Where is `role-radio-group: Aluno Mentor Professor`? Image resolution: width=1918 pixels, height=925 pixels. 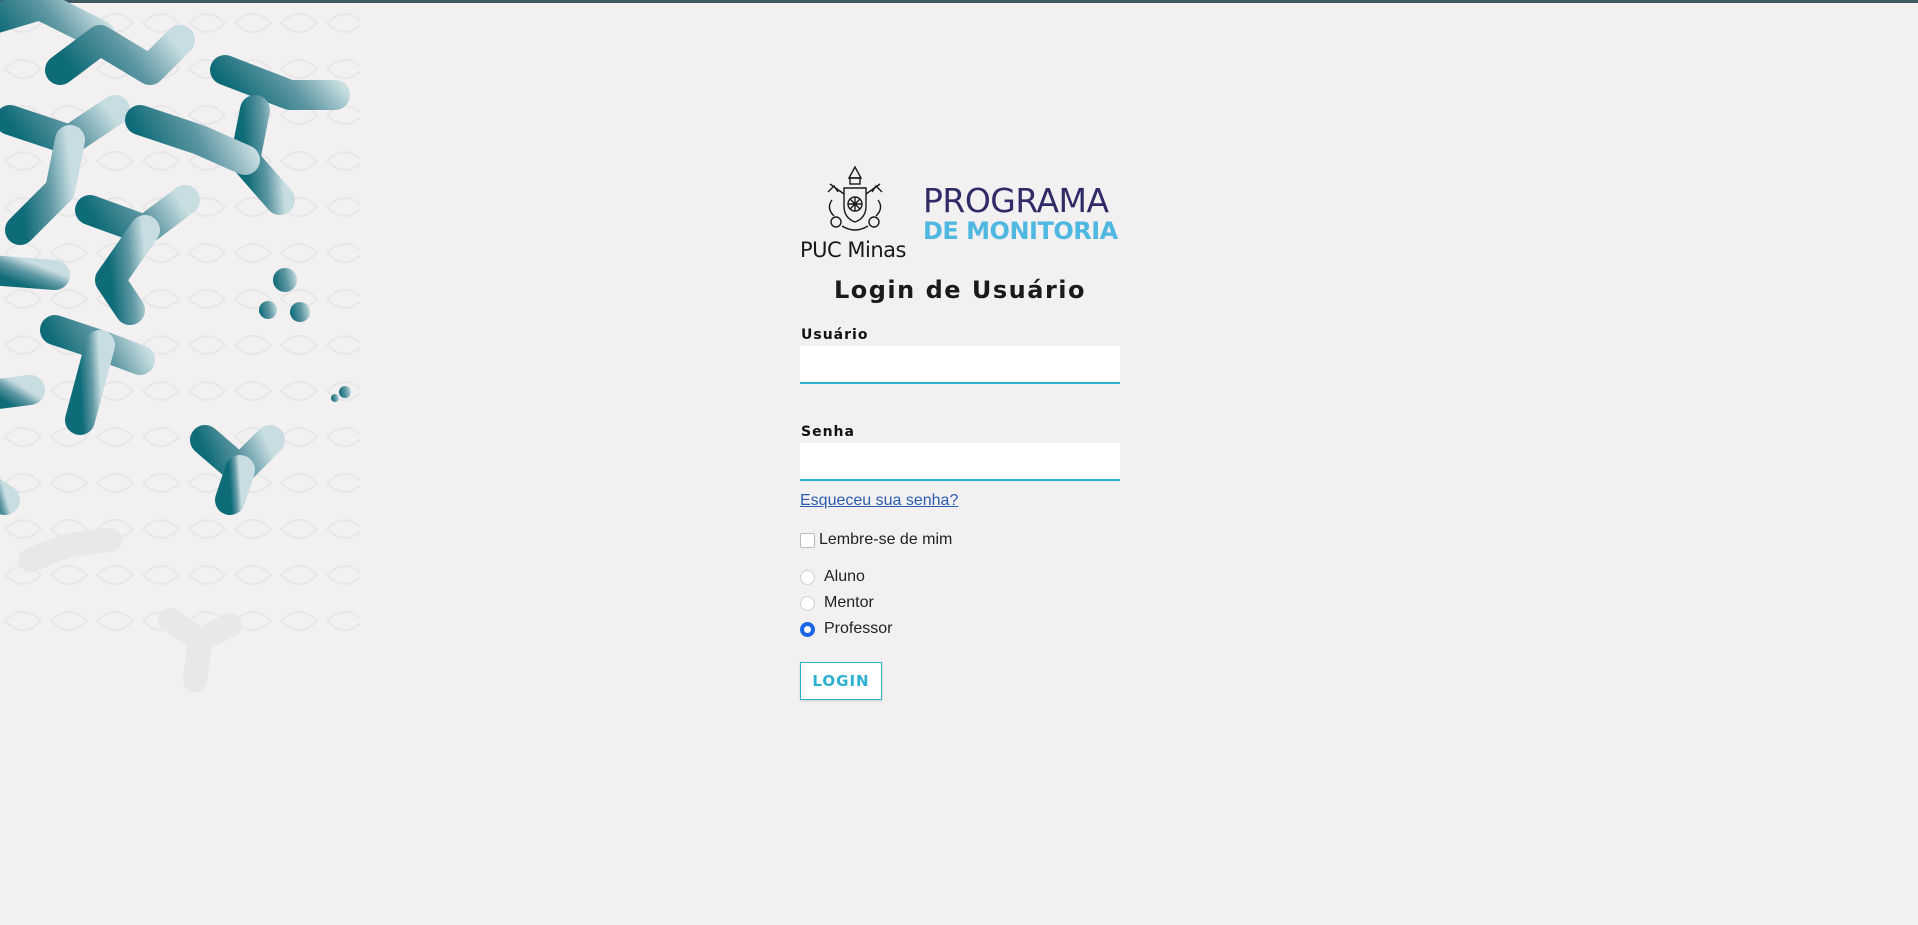 role-radio-group: Aluno Mentor Professor is located at coordinates (960, 603).